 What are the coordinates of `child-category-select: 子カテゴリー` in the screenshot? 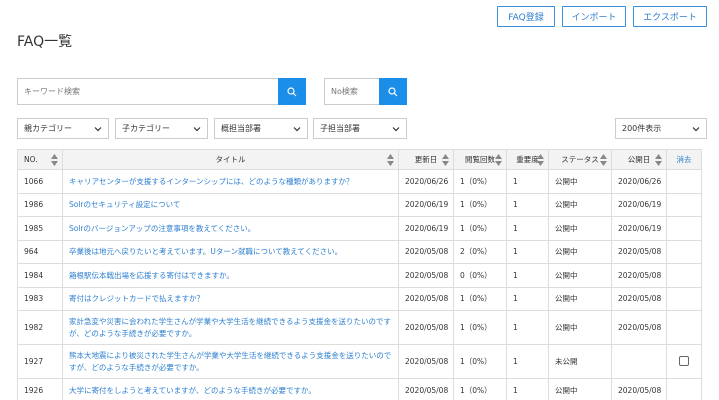 It's located at (161, 128).